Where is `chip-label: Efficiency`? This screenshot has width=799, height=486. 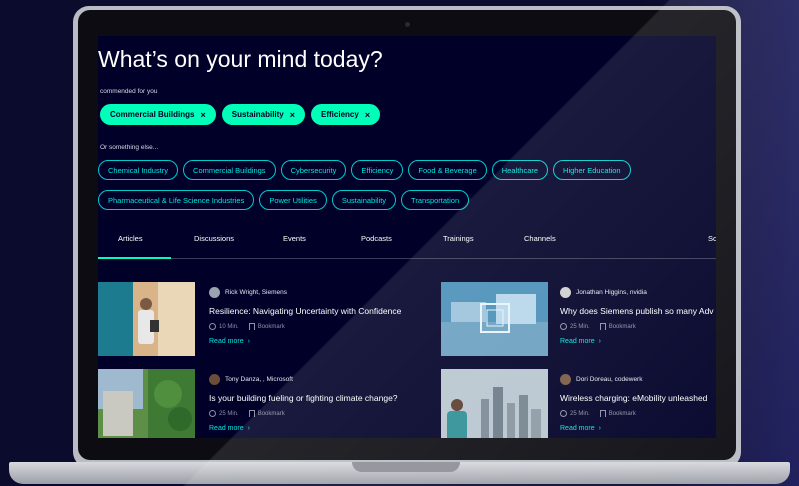 chip-label: Efficiency is located at coordinates (340, 114).